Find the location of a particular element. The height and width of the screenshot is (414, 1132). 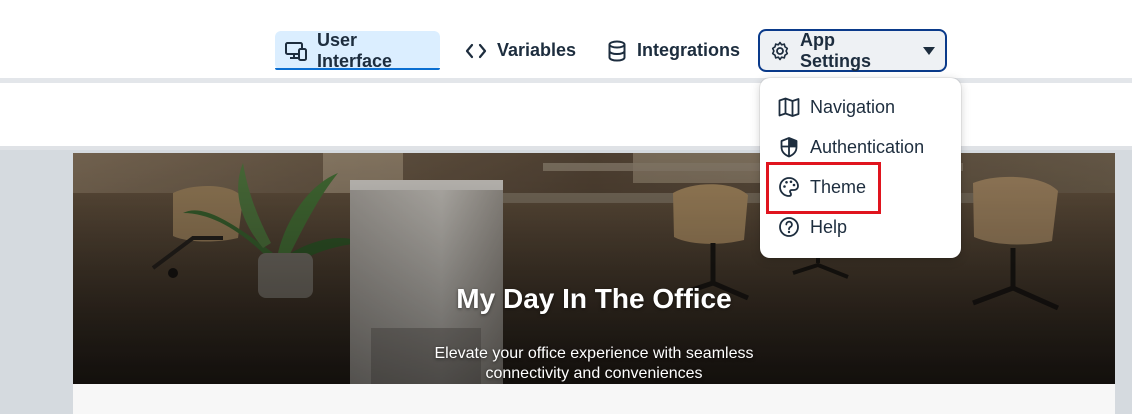

menu-item-label: Help is located at coordinates (829, 226).